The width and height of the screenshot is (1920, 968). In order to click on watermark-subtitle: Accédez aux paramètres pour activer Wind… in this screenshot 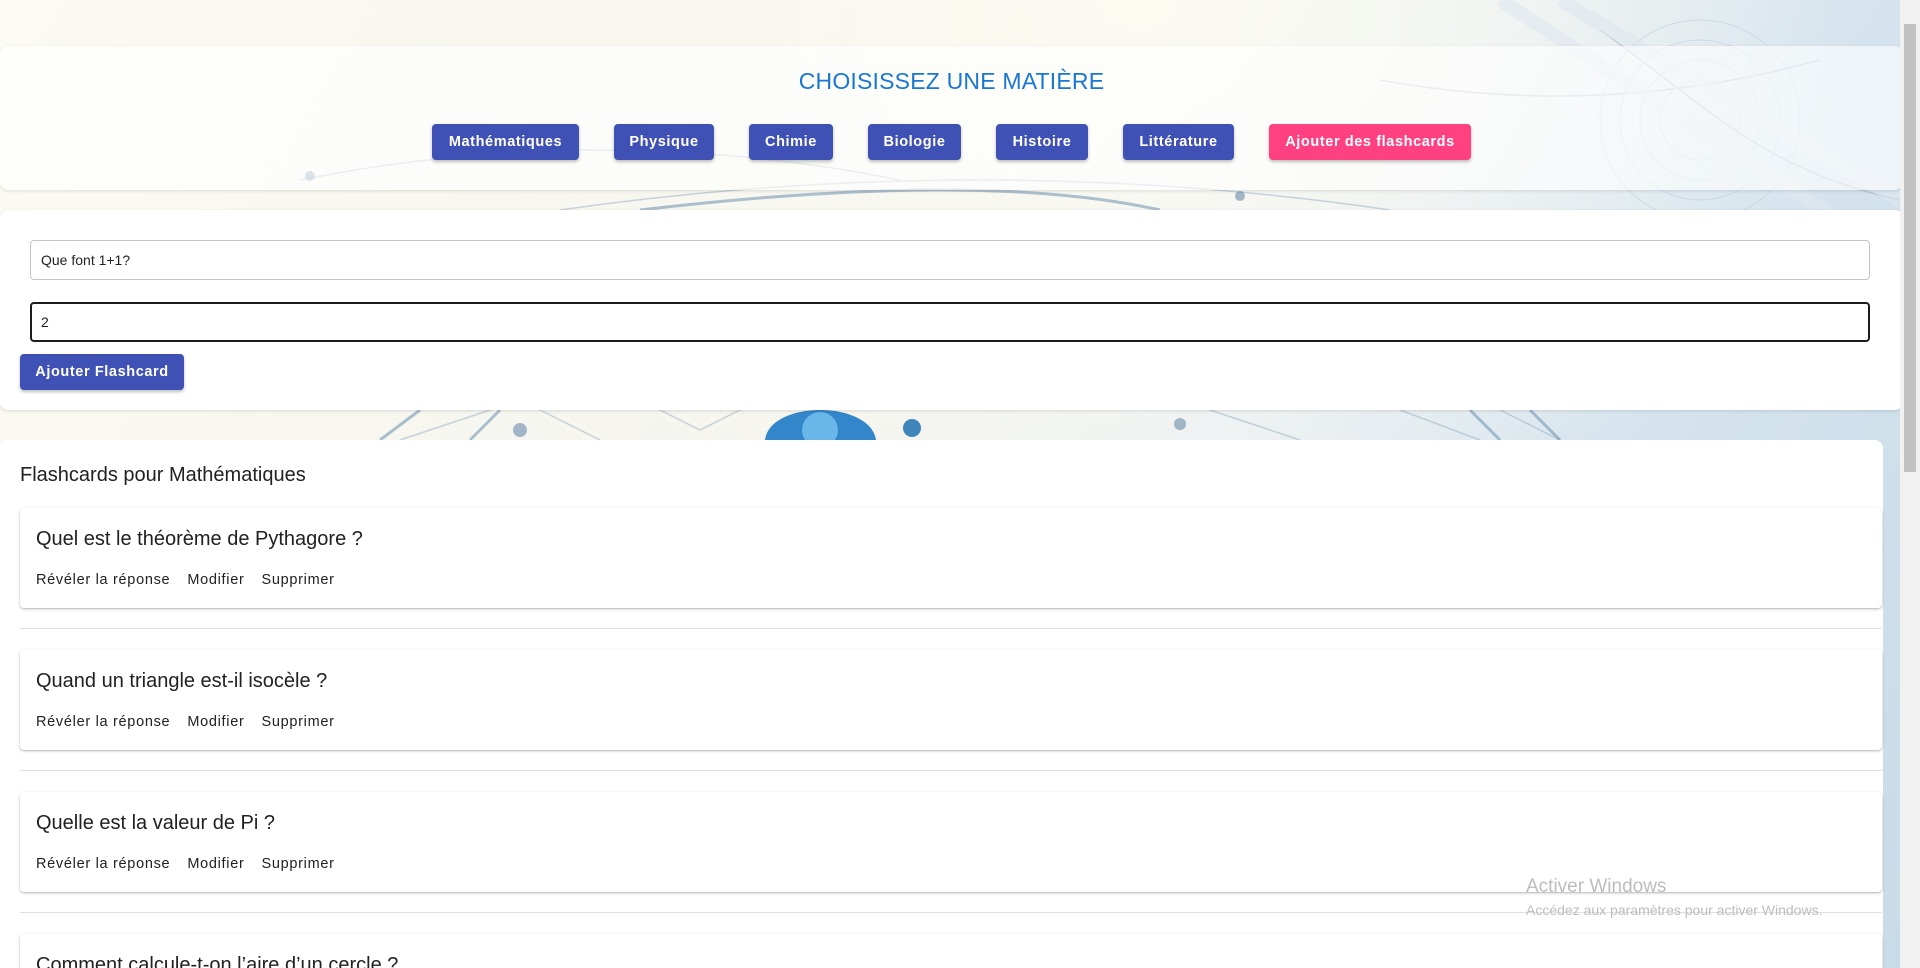, I will do `click(1674, 910)`.